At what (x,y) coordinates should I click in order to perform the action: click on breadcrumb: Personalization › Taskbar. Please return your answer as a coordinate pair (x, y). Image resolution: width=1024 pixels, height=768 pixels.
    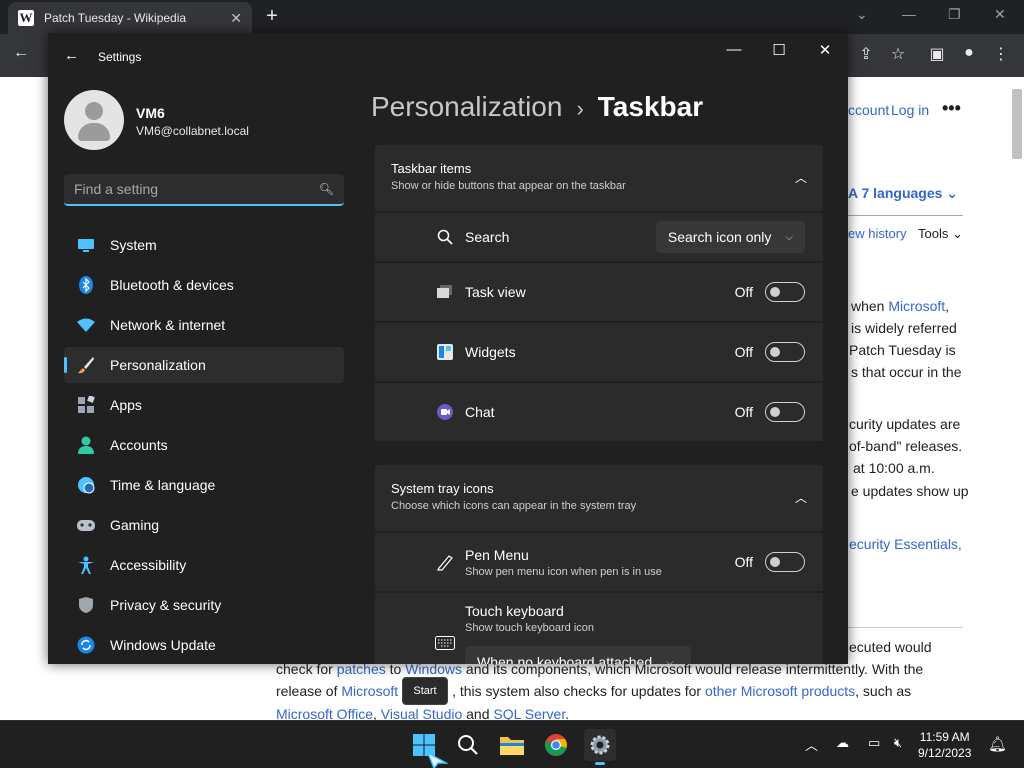
    Looking at the image, I should click on (537, 107).